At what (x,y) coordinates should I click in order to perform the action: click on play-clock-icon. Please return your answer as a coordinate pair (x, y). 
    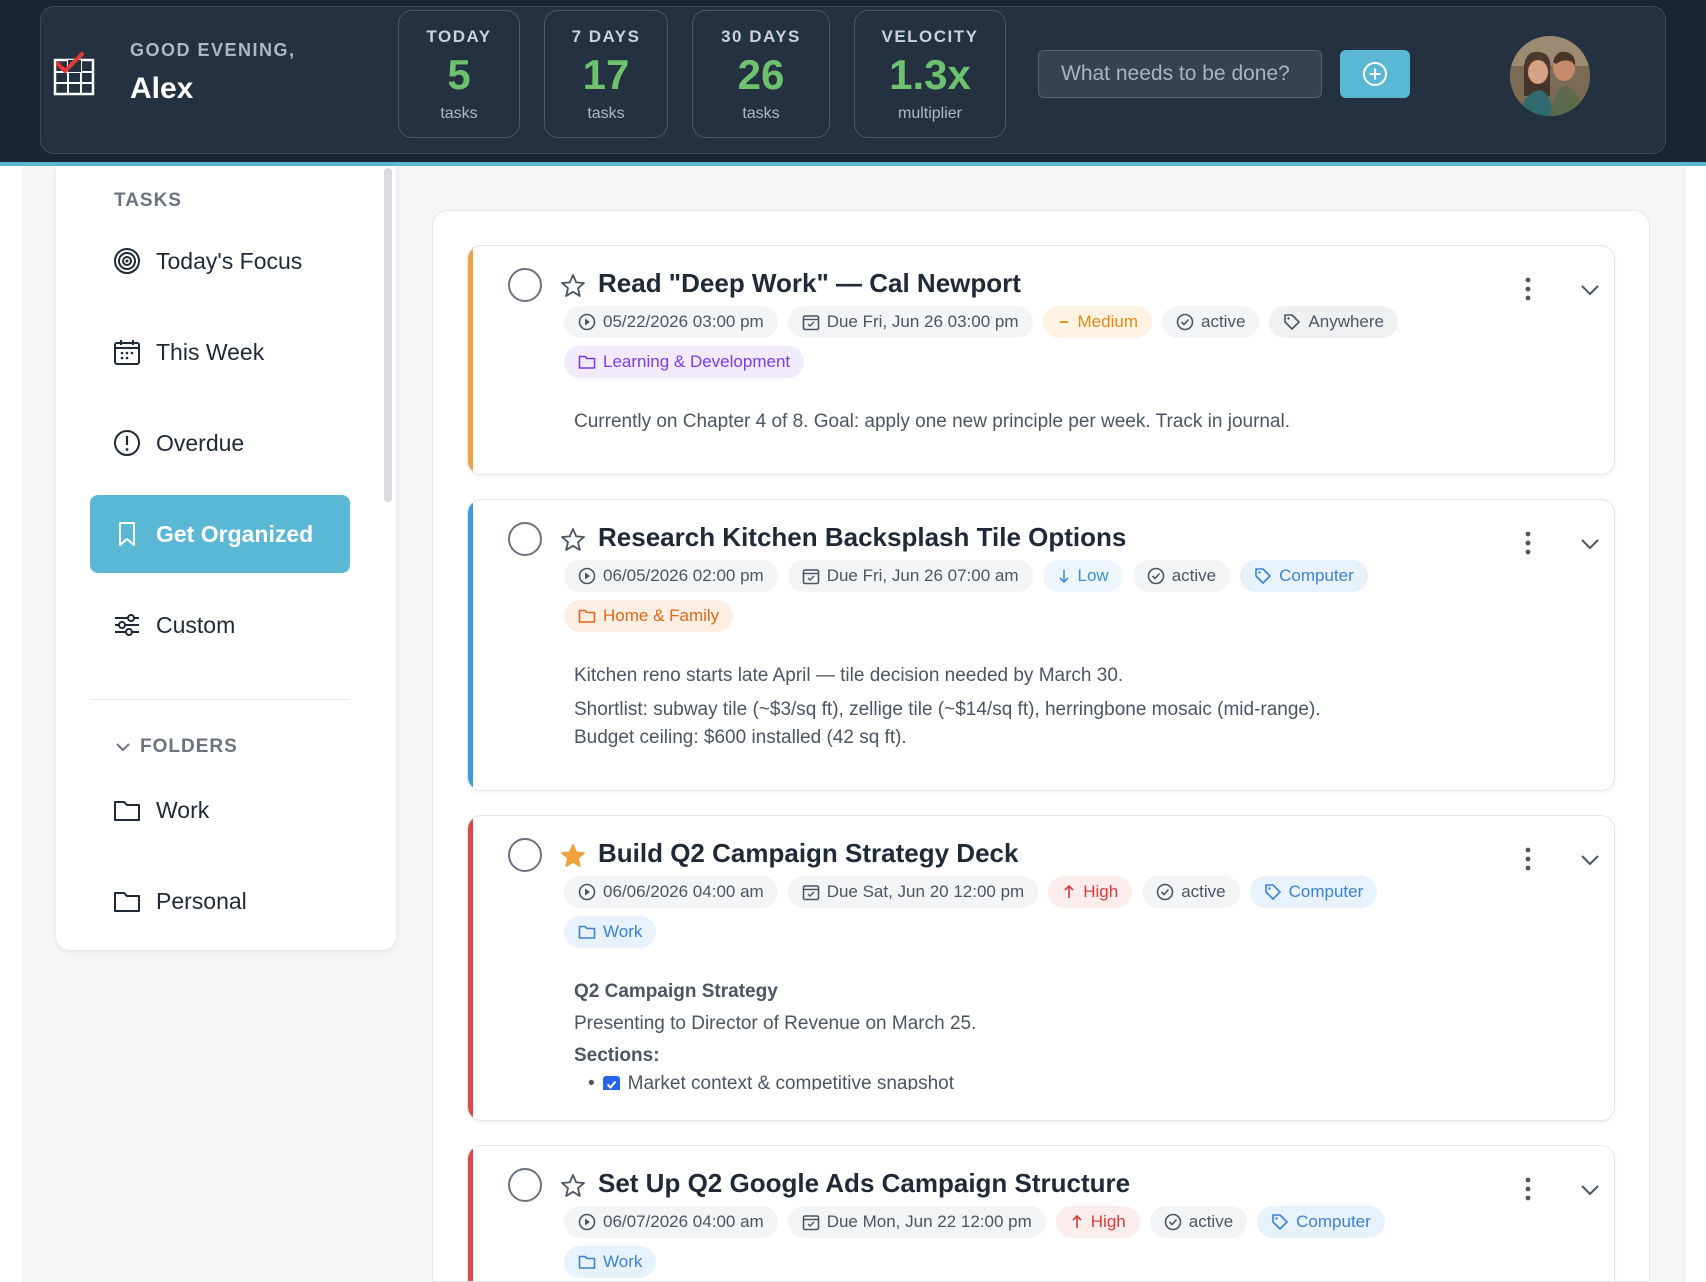
    Looking at the image, I should click on (587, 576).